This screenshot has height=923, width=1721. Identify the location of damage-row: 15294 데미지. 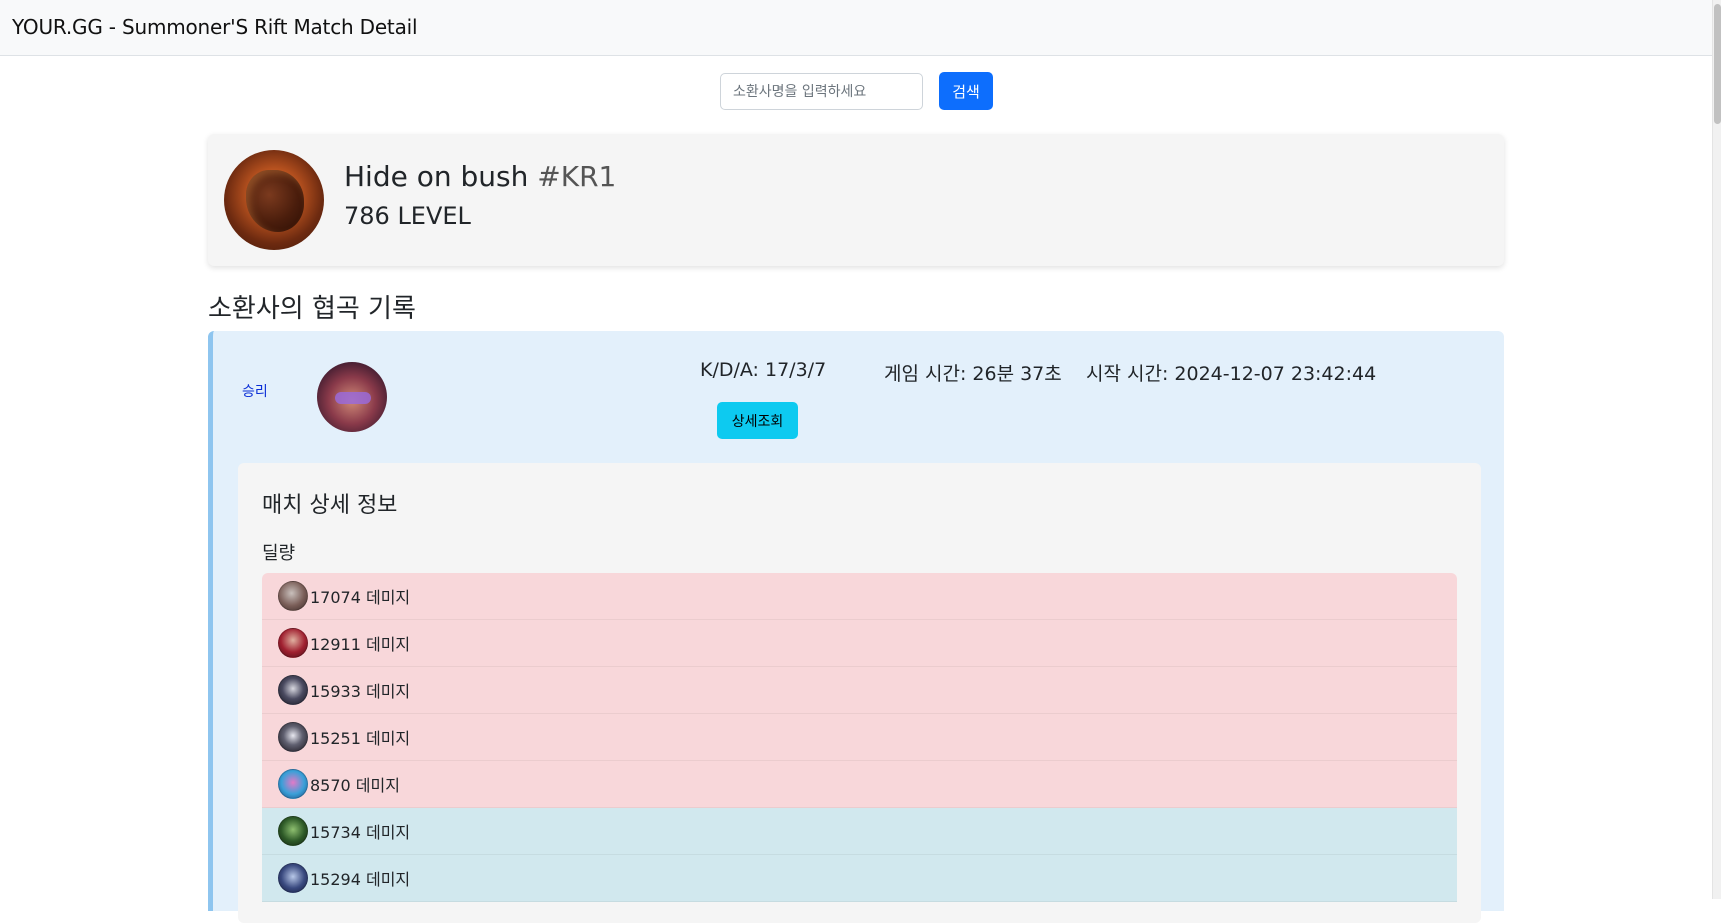
(859, 878).